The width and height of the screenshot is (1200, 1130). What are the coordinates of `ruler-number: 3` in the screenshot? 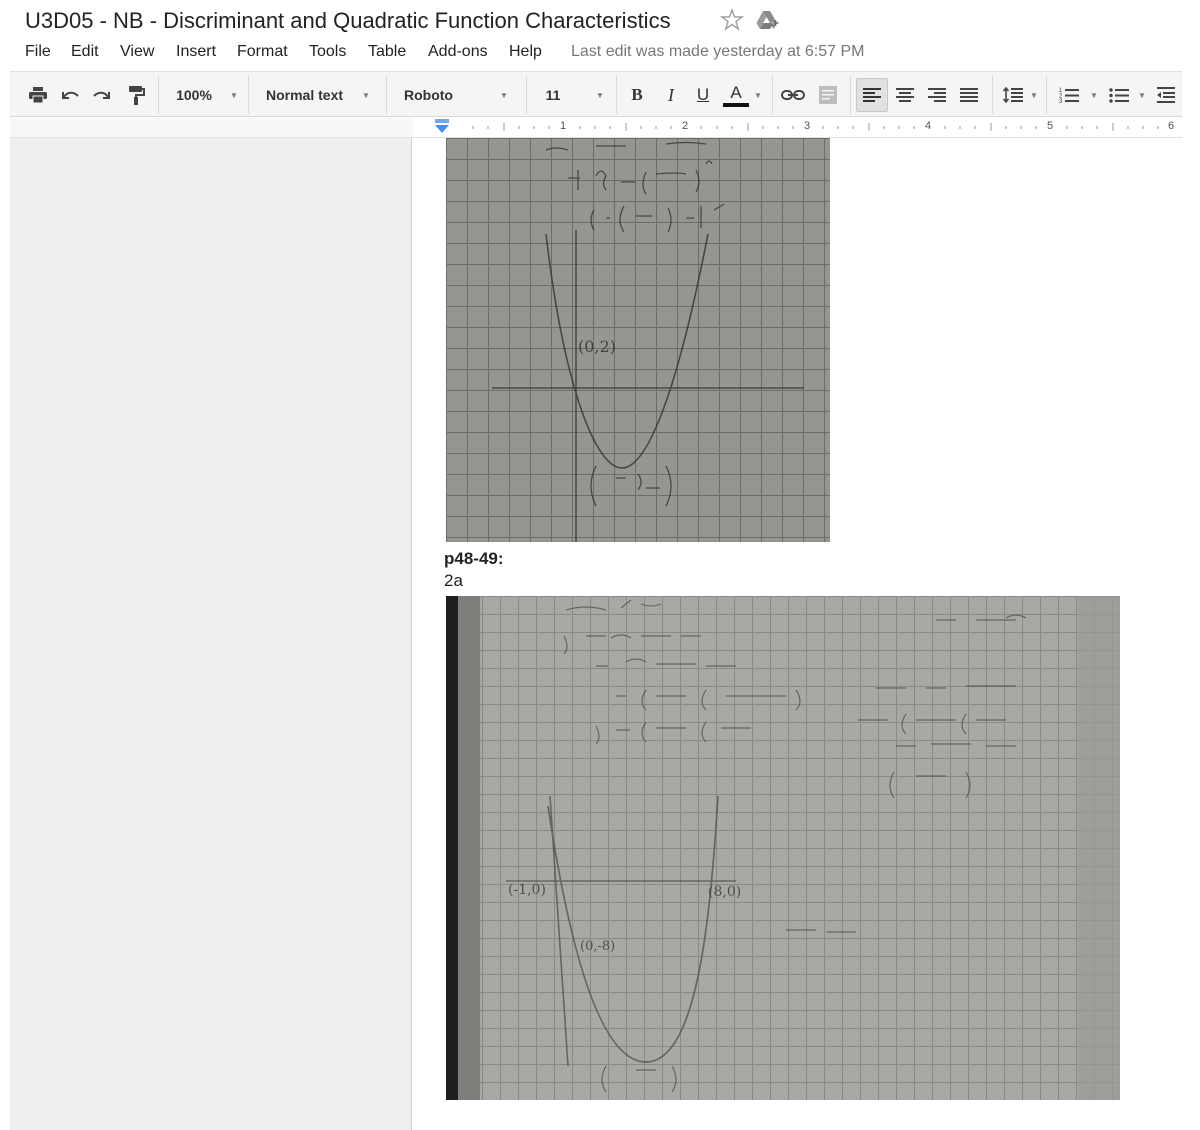 It's located at (807, 126).